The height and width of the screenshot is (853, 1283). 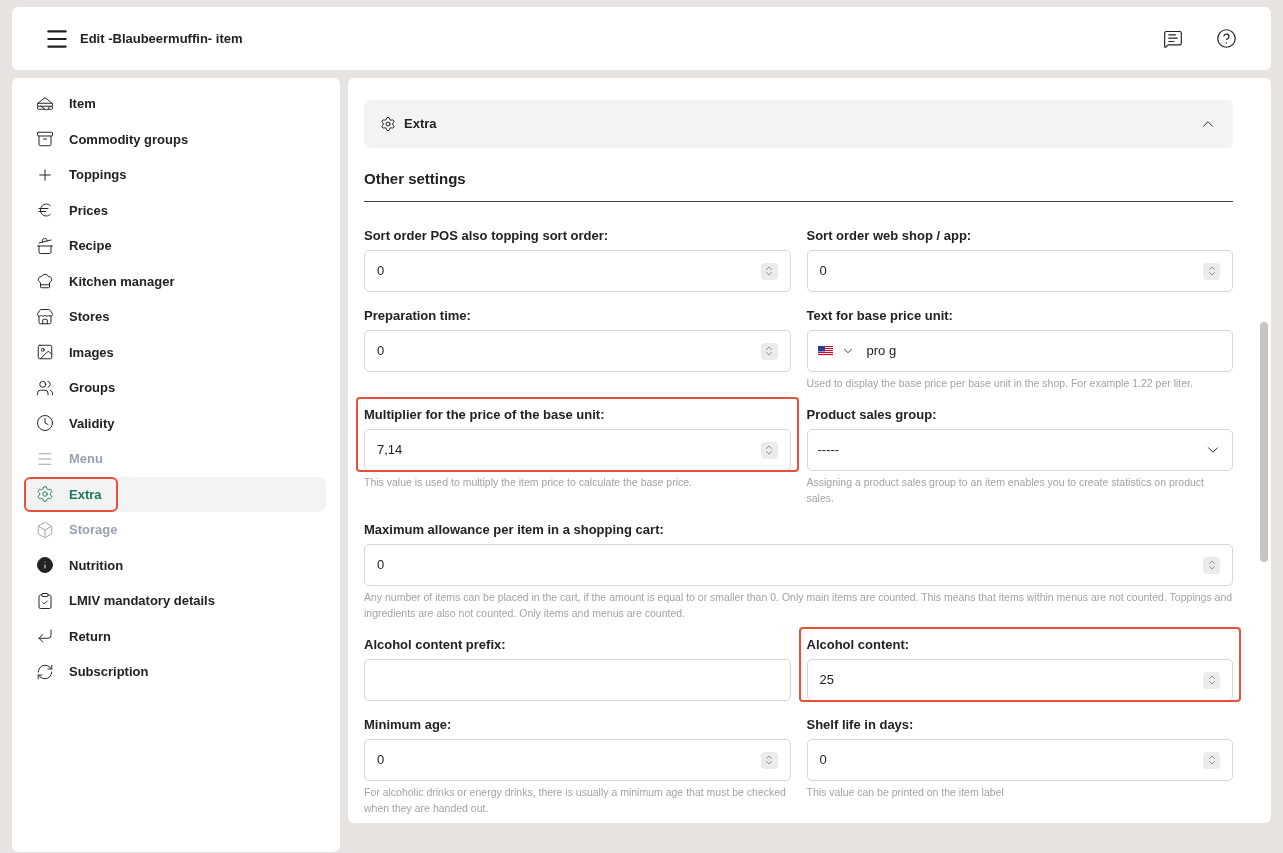 I want to click on help-text: For alcoholic drinks or energy drinks, there is usually a minimum age that must be checked when they are handed out., so click(x=575, y=800).